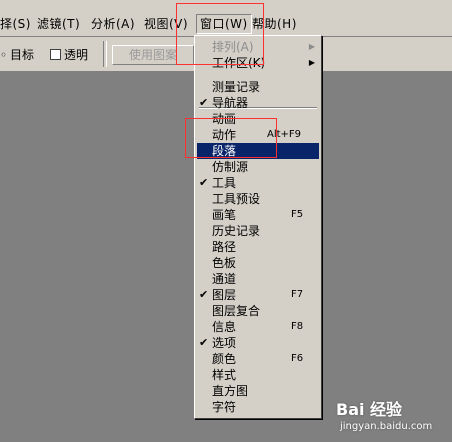 Image resolution: width=452 pixels, height=442 pixels. What do you see at coordinates (113, 24) in the screenshot?
I see `menu-analysis: 分析(A)` at bounding box center [113, 24].